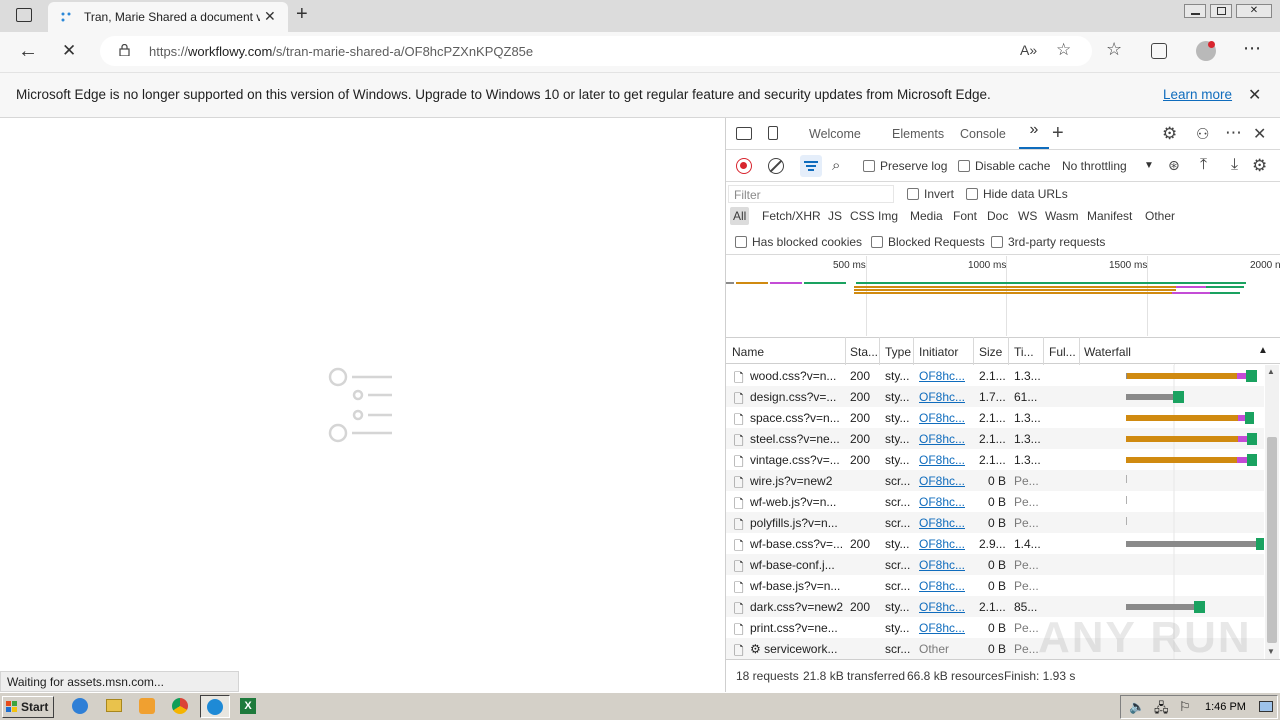 The image size is (1280, 721). Describe the element at coordinates (791, 216) in the screenshot. I see `filter-fetch-xhr: Fetch/XHR` at that location.